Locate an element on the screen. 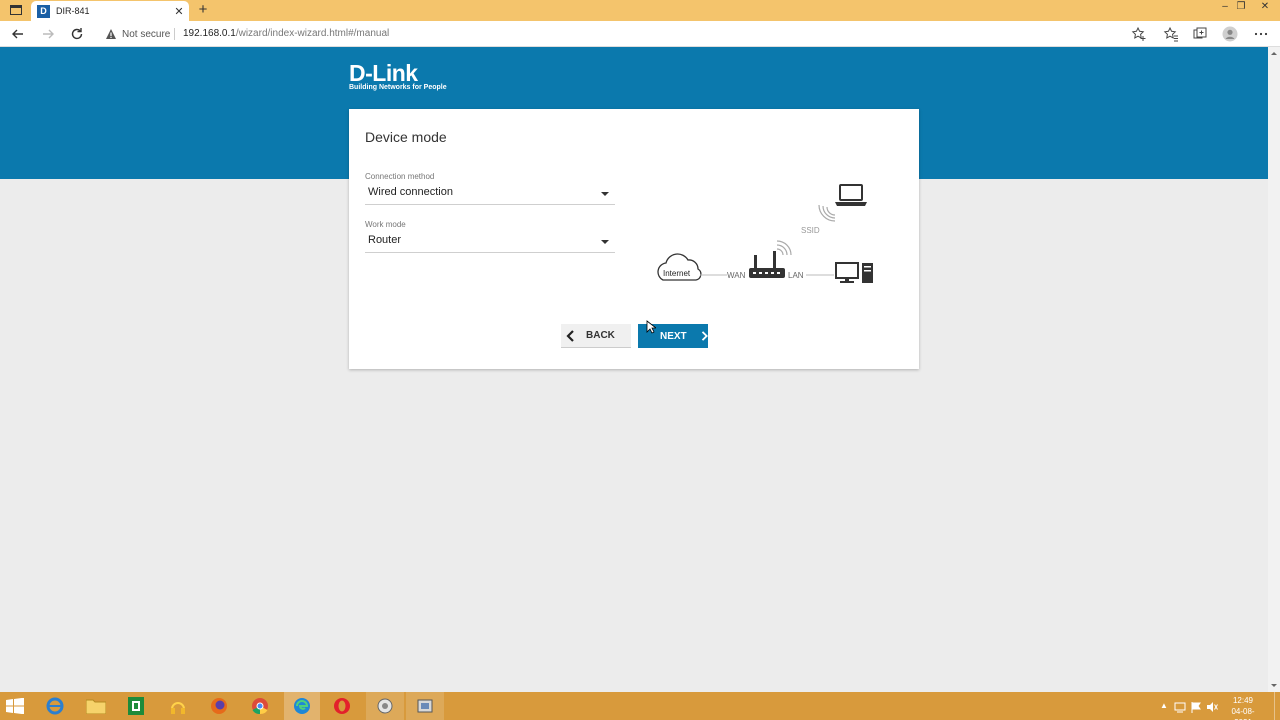 Image resolution: width=1280 pixels, height=720 pixels. connection-method-value: Wired connection is located at coordinates (410, 192).